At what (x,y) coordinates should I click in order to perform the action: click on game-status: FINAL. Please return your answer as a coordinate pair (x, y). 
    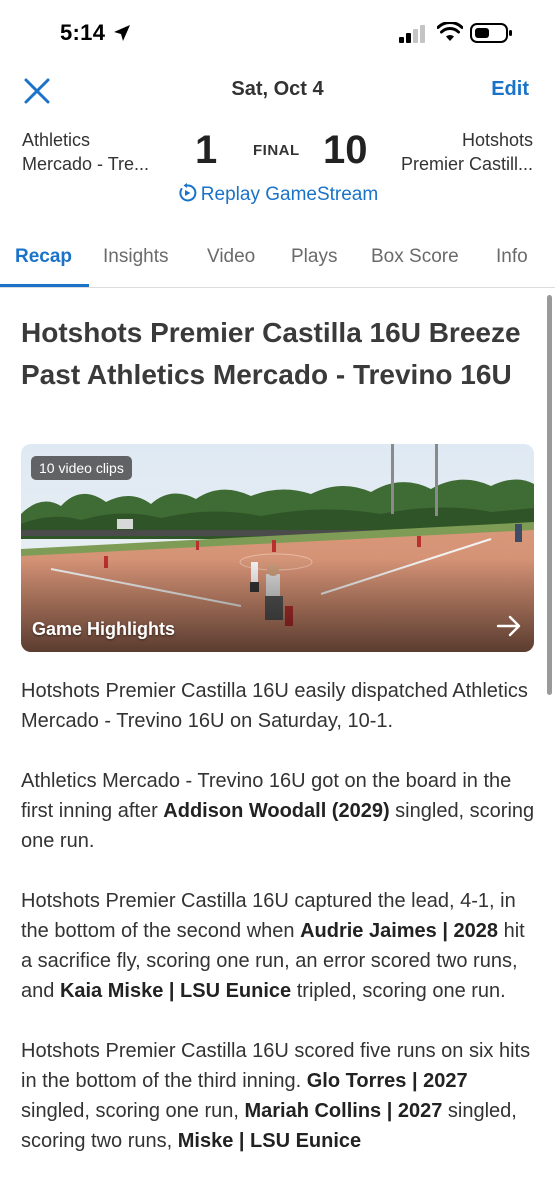
    Looking at the image, I should click on (276, 150).